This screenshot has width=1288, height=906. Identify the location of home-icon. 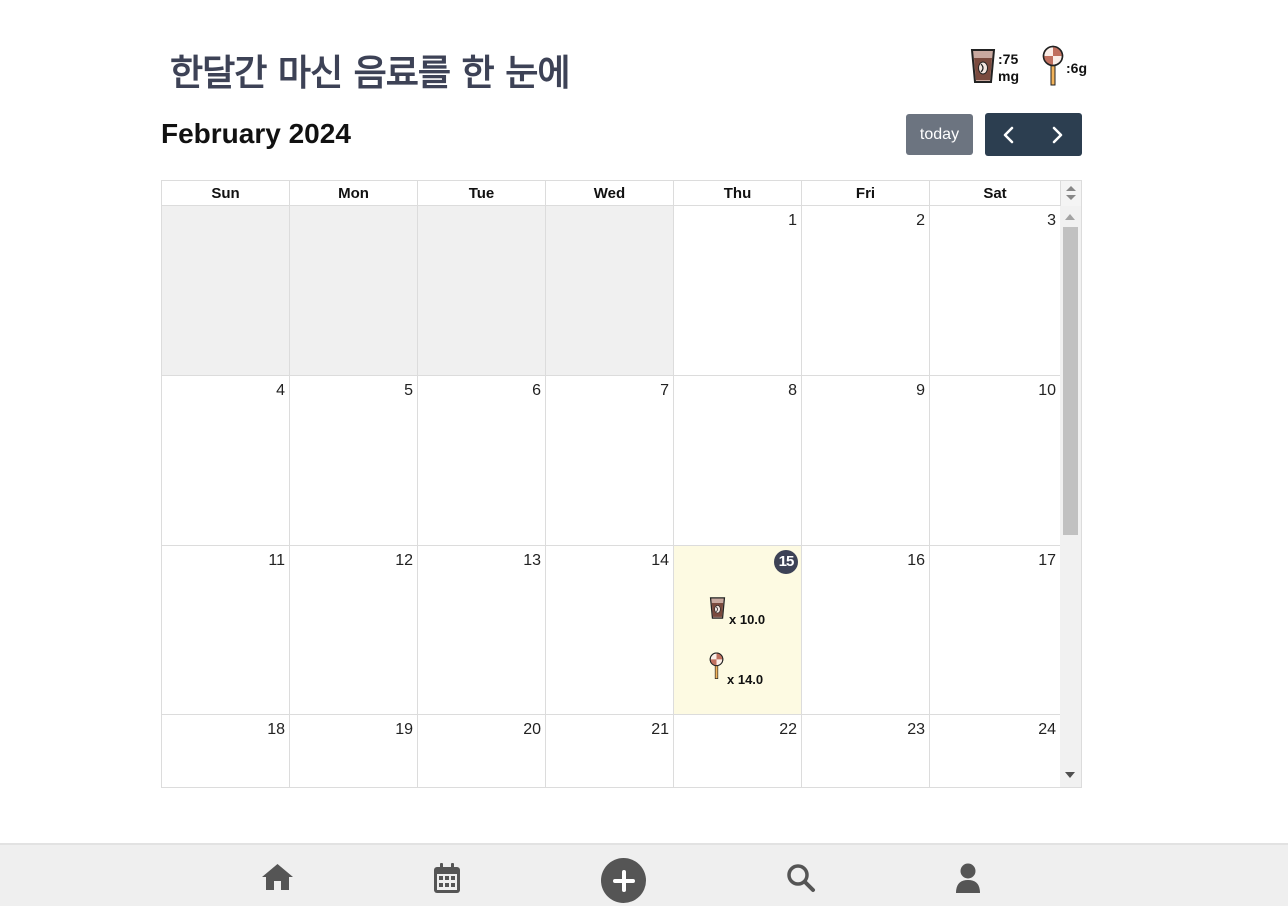
(277, 877).